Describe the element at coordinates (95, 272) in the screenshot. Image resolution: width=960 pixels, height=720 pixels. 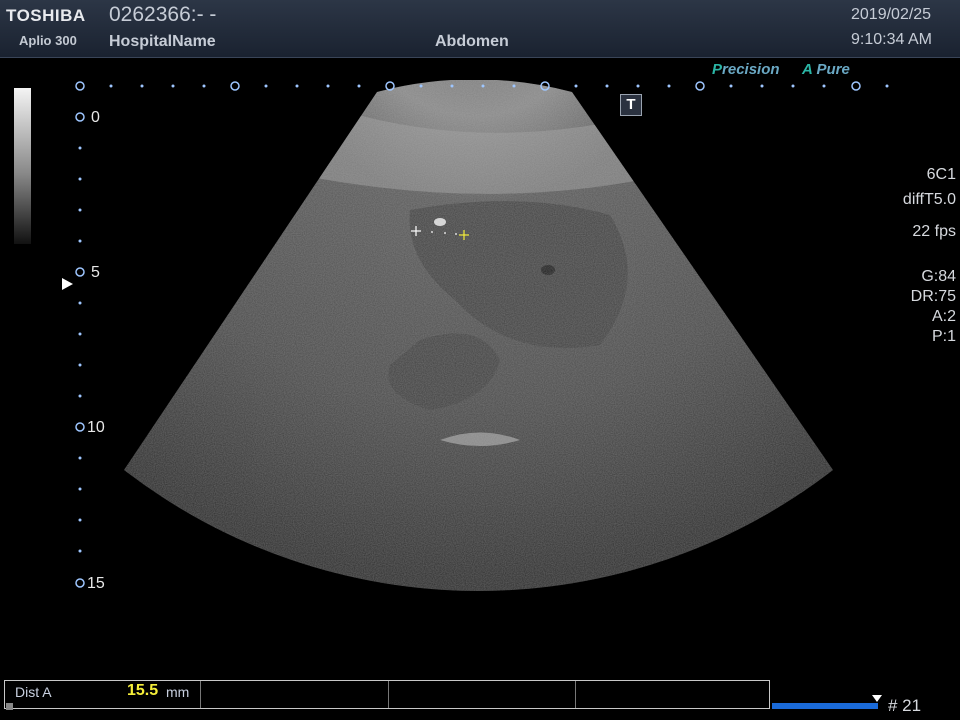
I see `depth-label-5: 5` at that location.